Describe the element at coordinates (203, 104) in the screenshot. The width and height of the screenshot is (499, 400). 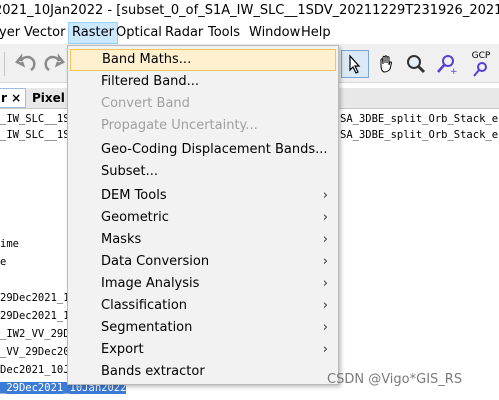
I see `menu-item-convert-band: Convert Band` at that location.